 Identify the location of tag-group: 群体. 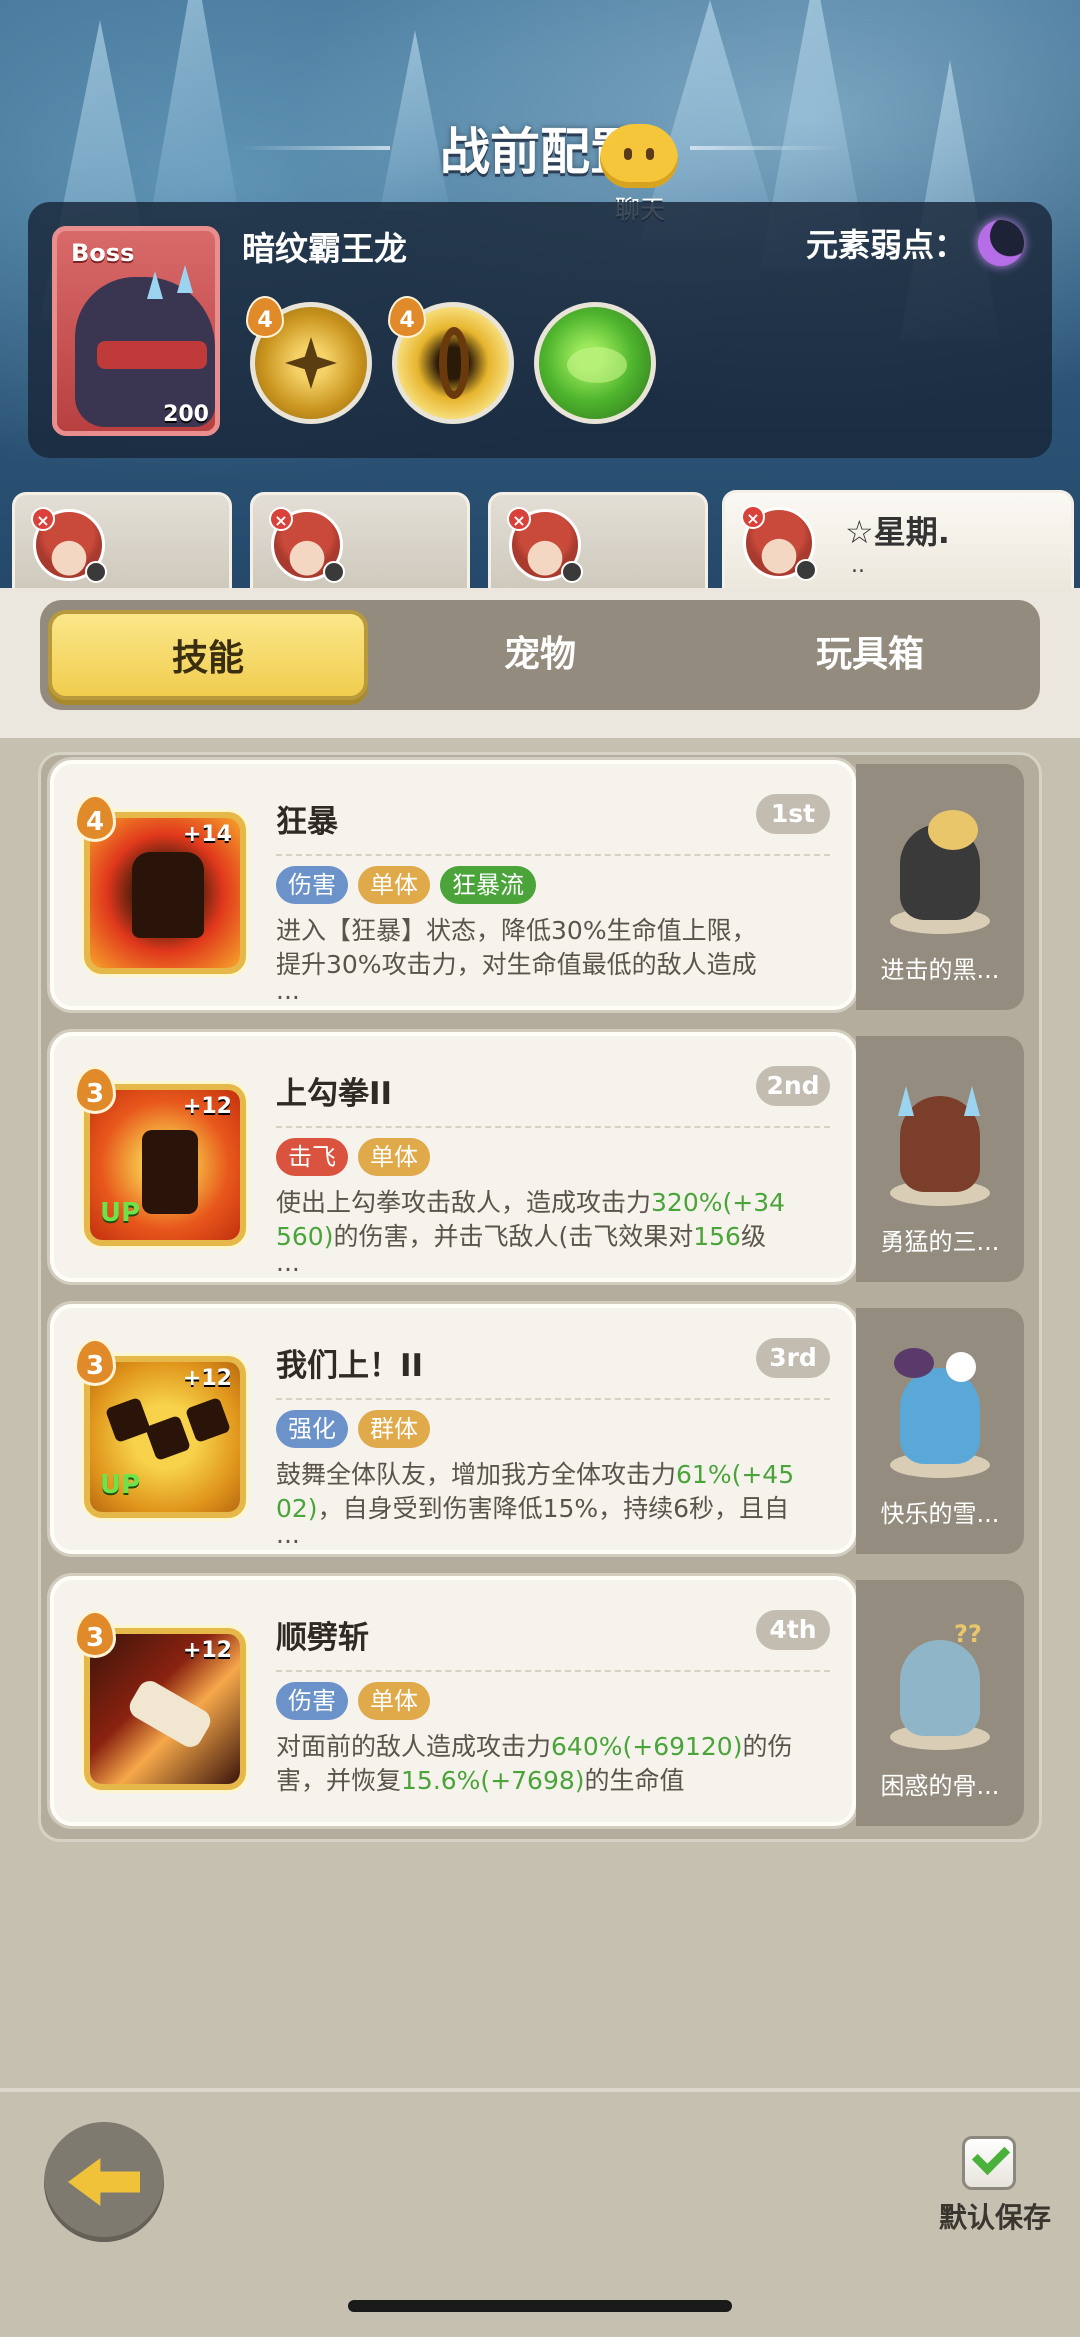
(394, 1429).